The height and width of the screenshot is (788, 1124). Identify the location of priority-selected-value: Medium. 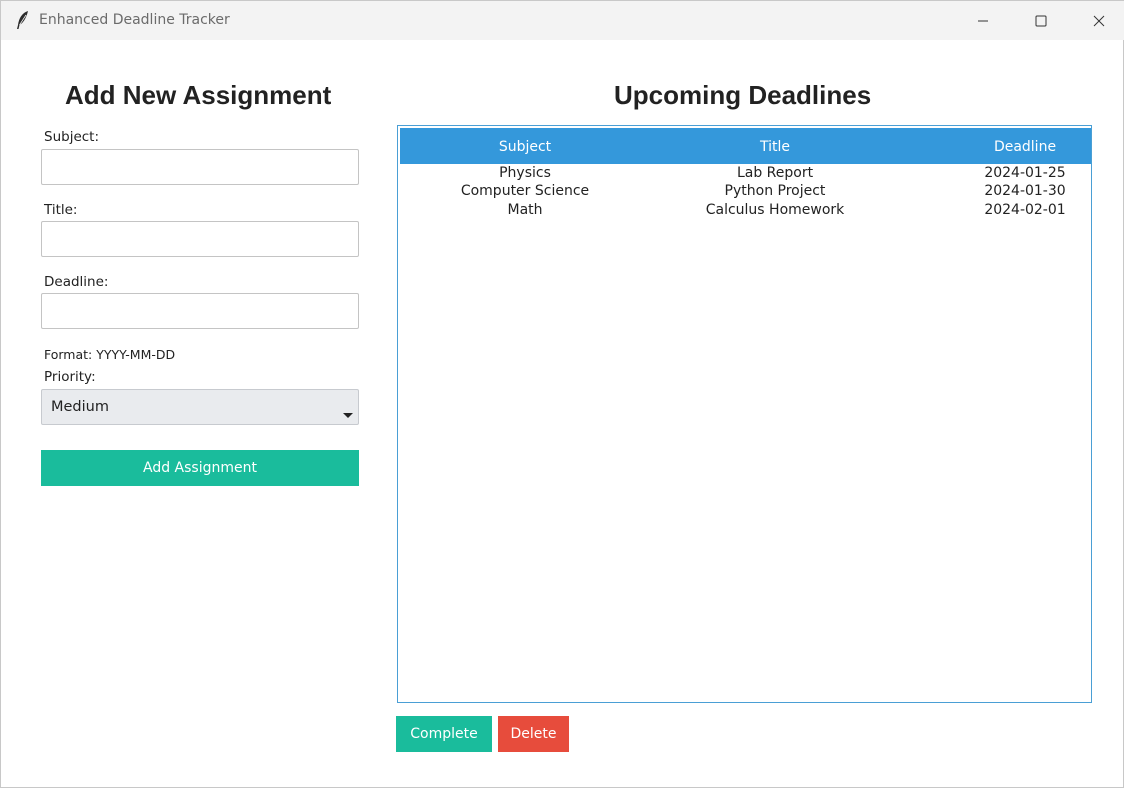
(80, 407).